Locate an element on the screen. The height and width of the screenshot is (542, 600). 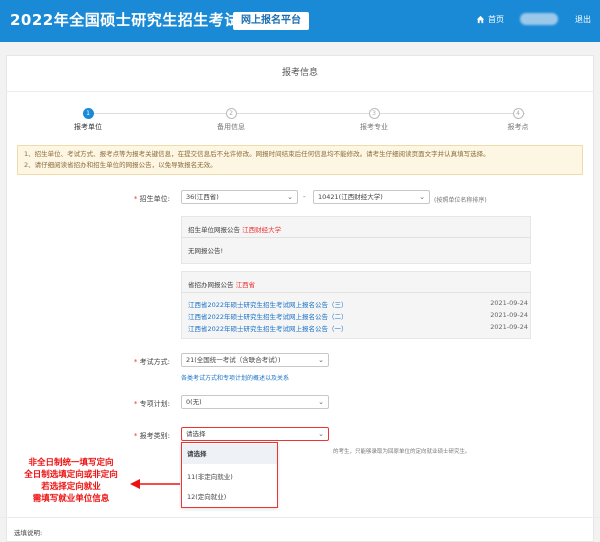
type-value: 请选择 is located at coordinates (196, 434).